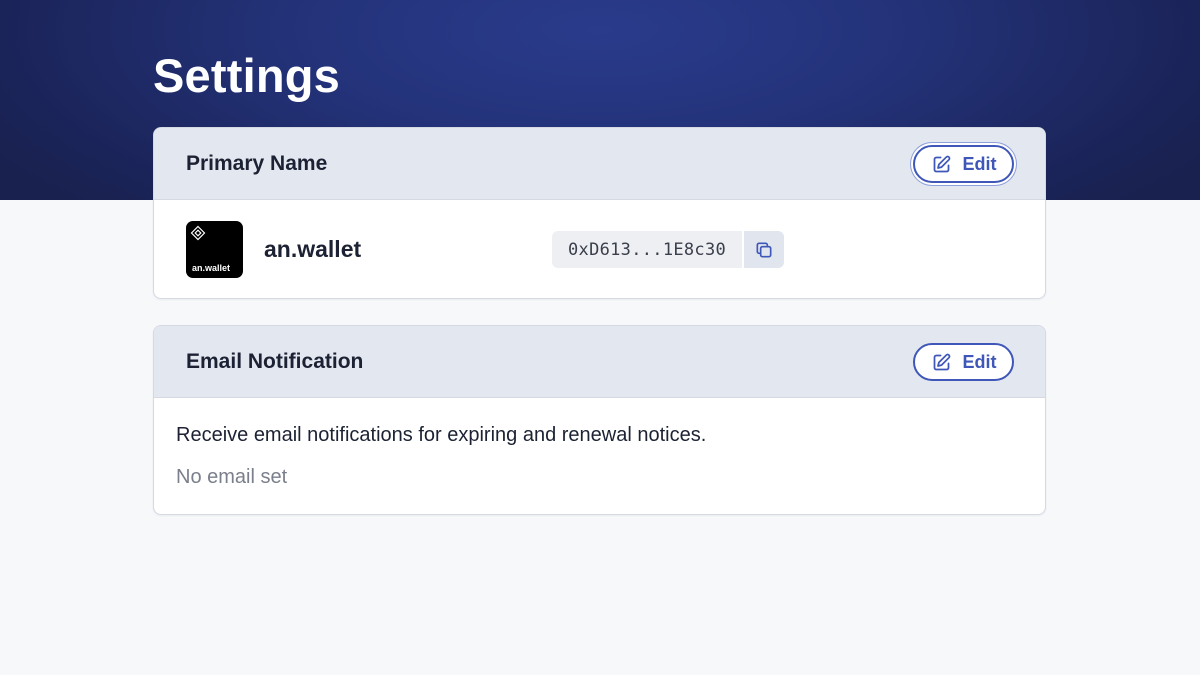 This screenshot has height=675, width=1200. Describe the element at coordinates (232, 477) in the screenshot. I see `email-status: No email set` at that location.